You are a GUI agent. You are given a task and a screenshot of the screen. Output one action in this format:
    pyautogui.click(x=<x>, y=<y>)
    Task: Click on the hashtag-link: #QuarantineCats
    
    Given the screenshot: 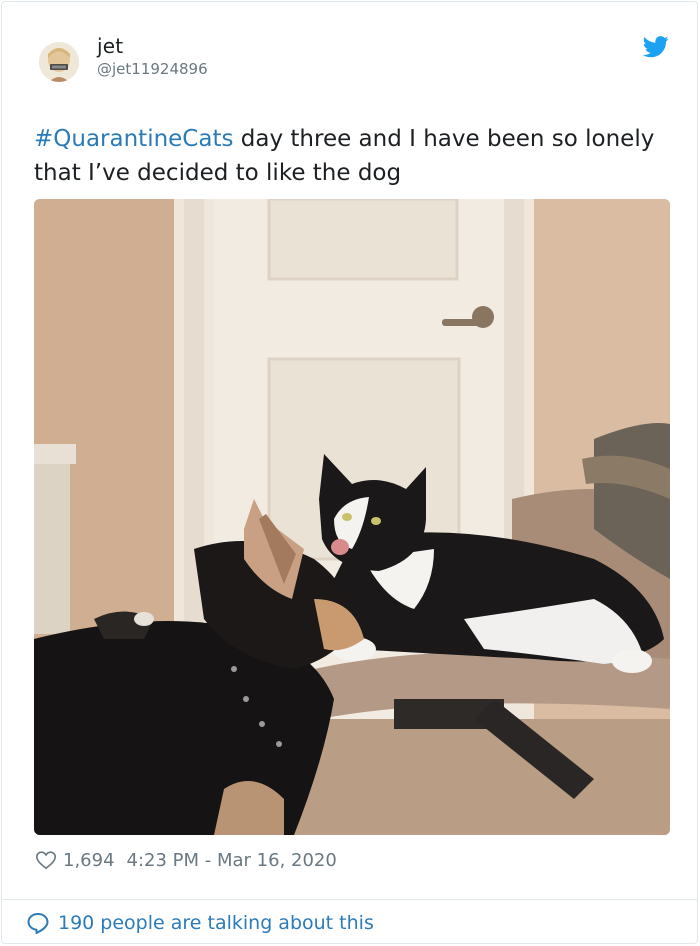 What is the action you would take?
    pyautogui.click(x=133, y=139)
    